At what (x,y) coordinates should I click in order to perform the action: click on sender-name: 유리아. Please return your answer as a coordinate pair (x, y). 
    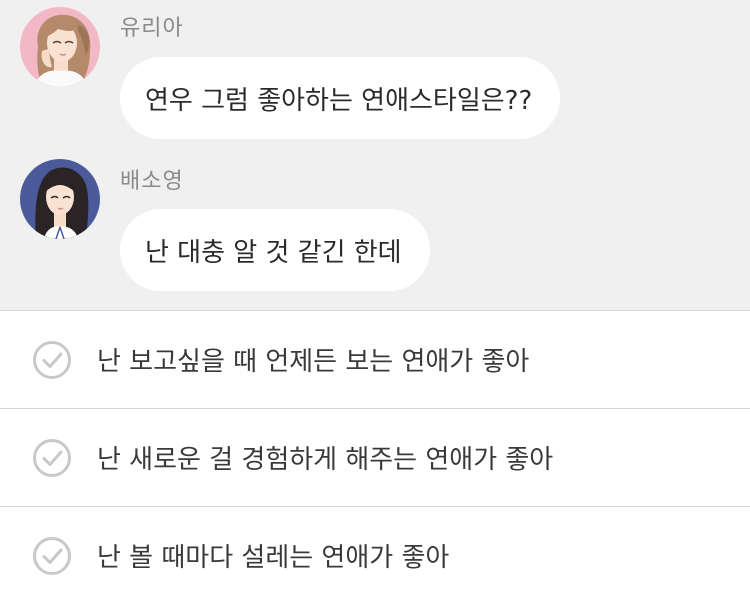
    Looking at the image, I should click on (152, 28).